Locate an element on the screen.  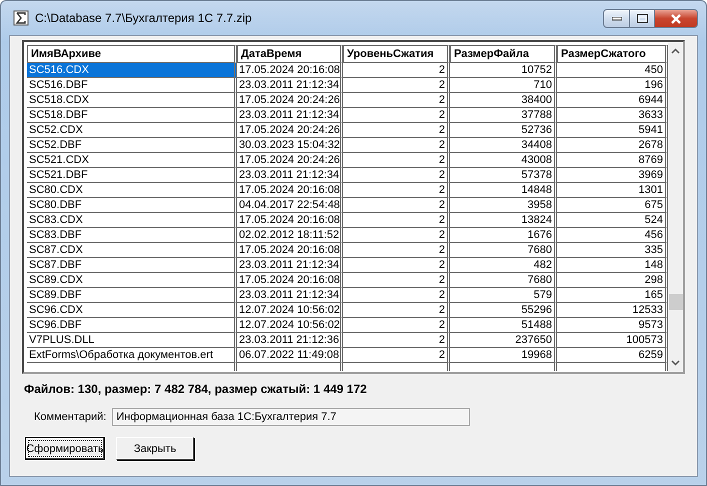
minimize-button is located at coordinates (616, 18).